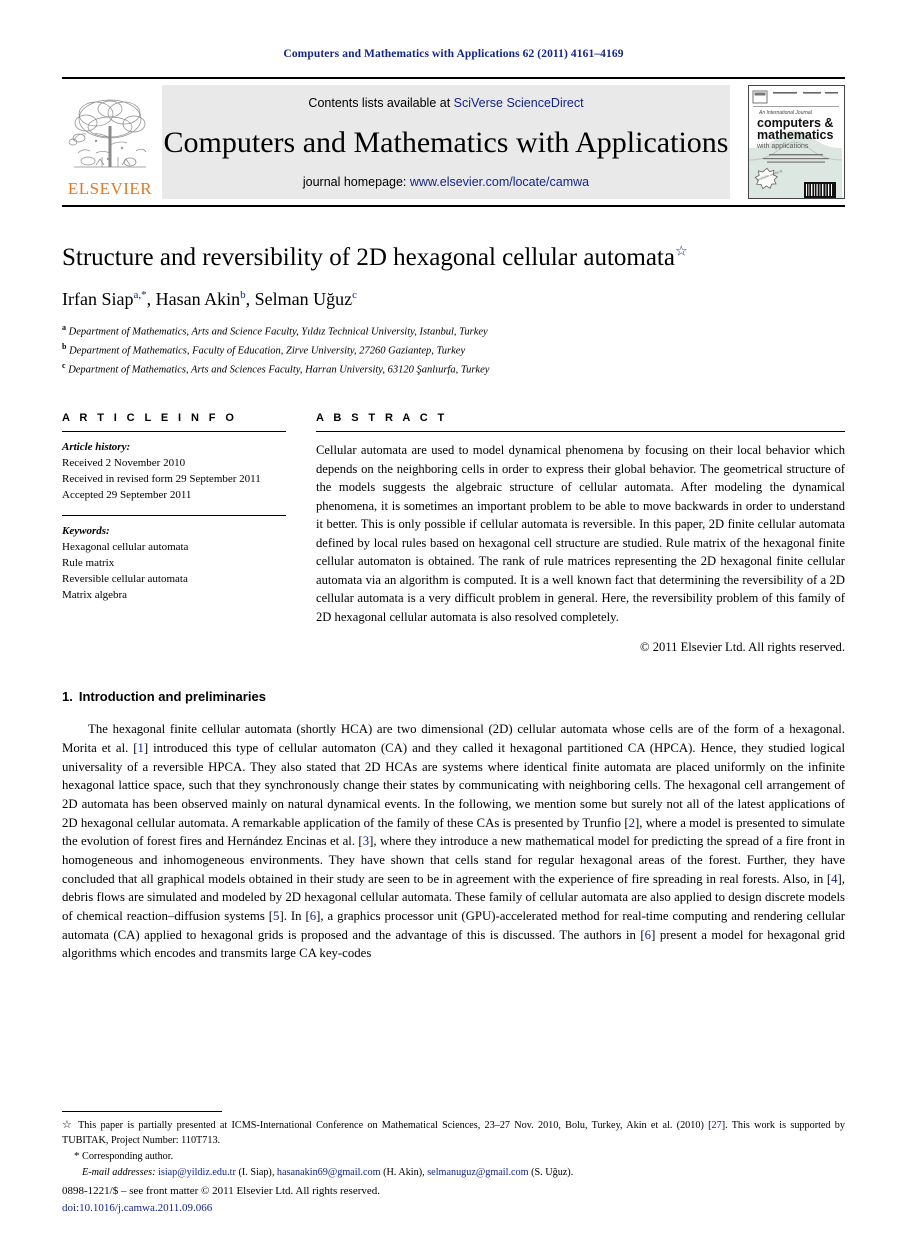  I want to click on footnote-star-marker: ☆, so click(70, 1125).